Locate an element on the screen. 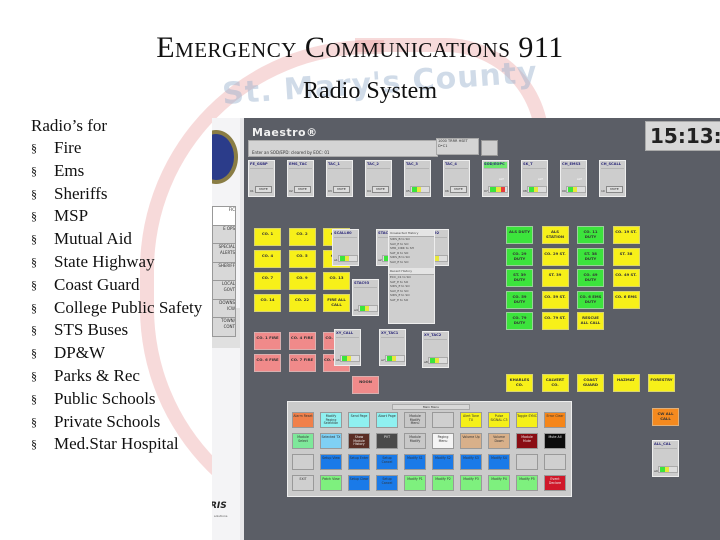  fire-dispatch-button: CO. 1 FIRE is located at coordinates (267, 341).